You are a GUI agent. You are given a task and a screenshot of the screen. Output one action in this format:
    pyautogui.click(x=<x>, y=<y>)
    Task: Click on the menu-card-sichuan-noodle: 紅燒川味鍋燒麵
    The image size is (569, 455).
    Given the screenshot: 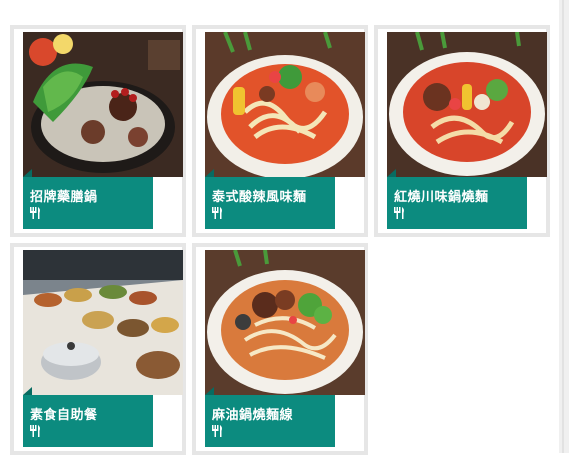 What is the action you would take?
    pyautogui.click(x=462, y=131)
    